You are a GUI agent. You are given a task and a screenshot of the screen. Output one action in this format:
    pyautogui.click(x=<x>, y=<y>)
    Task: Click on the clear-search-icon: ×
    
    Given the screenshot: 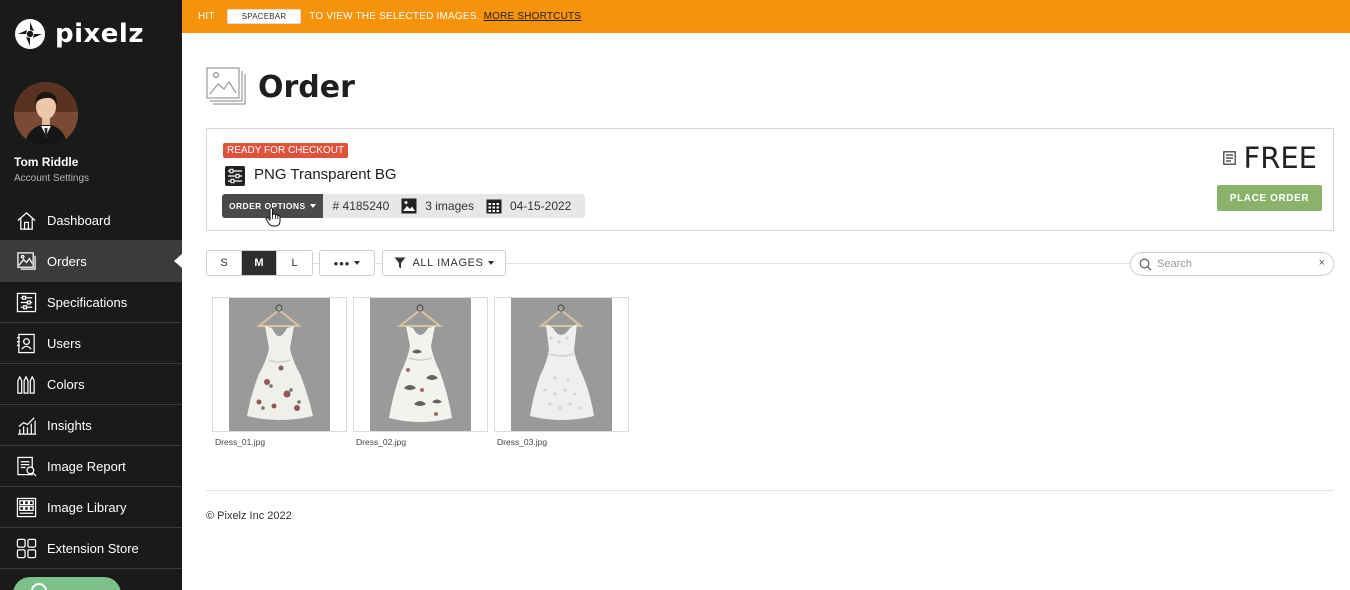 What is the action you would take?
    pyautogui.click(x=1322, y=263)
    